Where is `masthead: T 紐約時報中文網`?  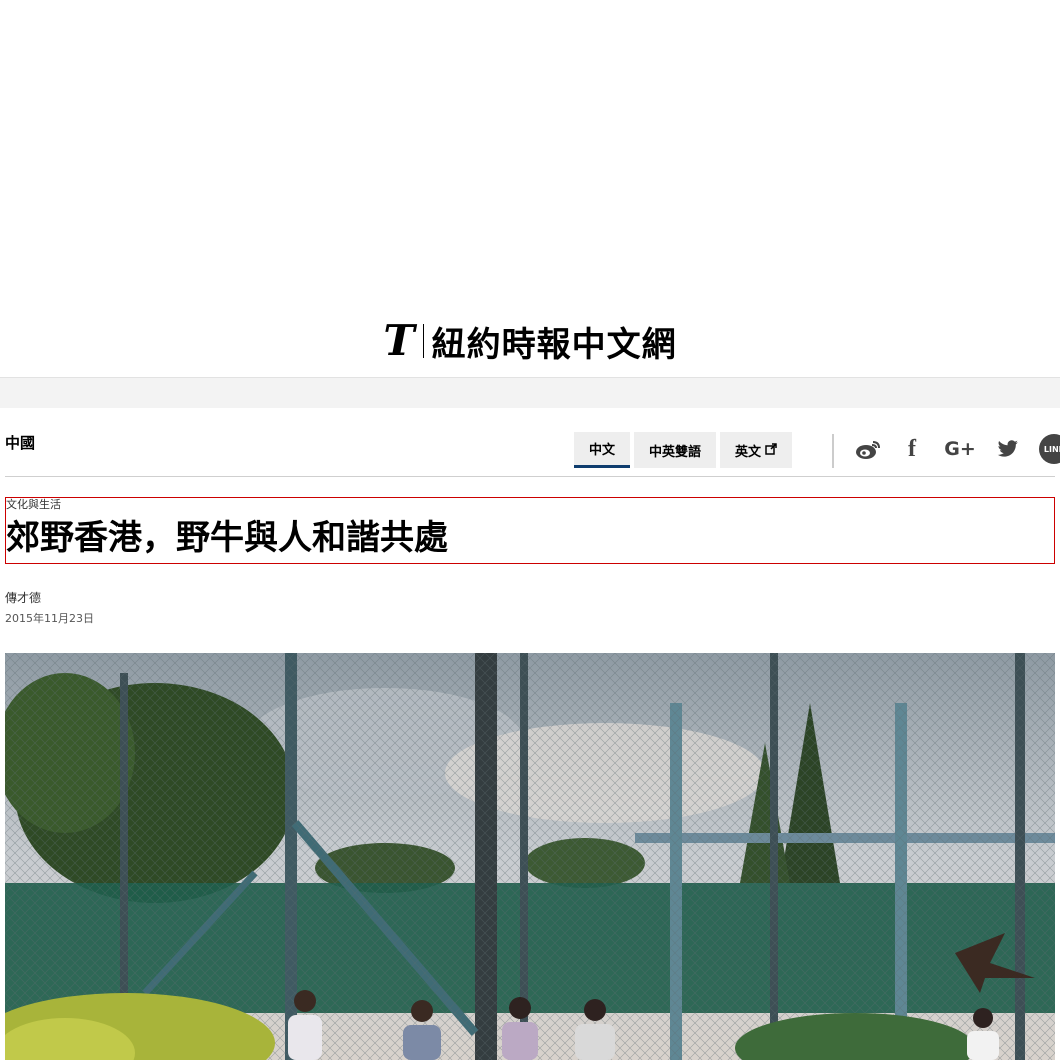
masthead: T 紐約時報中文網 is located at coordinates (530, 341).